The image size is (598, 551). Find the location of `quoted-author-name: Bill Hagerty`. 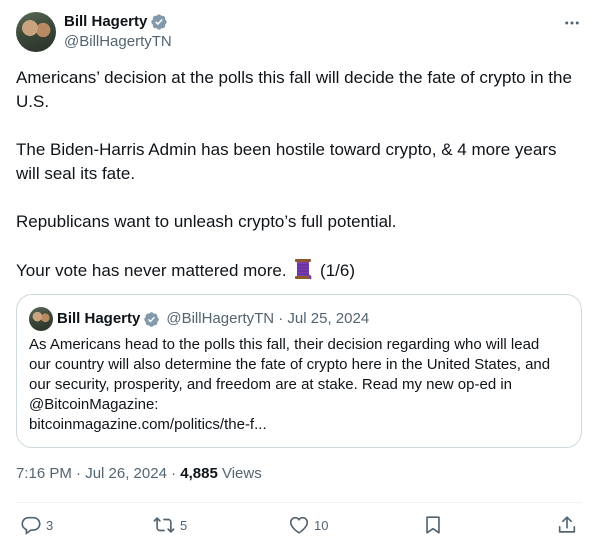

quoted-author-name: Bill Hagerty is located at coordinates (99, 318).